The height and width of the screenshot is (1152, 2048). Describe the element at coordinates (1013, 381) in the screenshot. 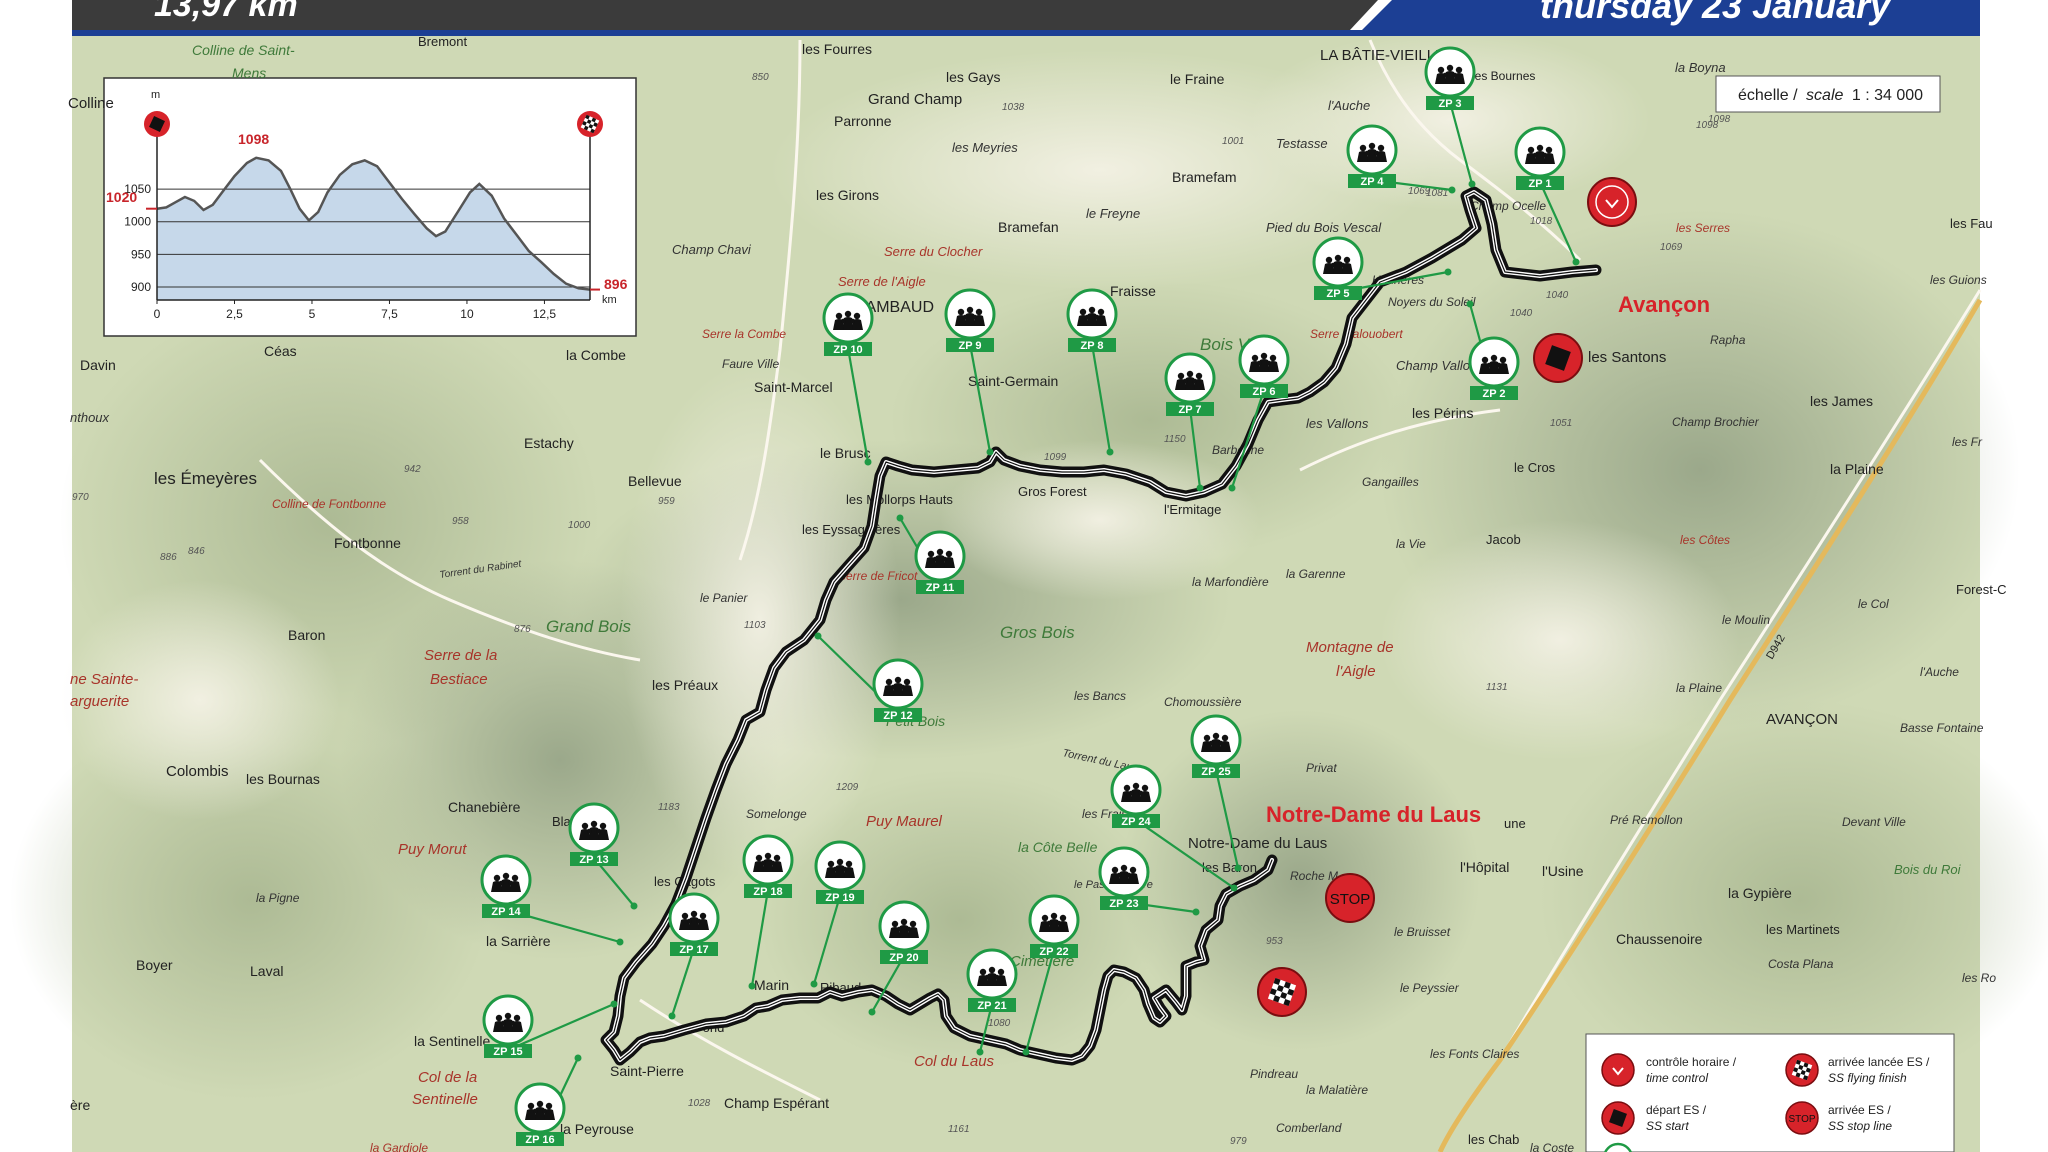

I see `place-label: Saint-Germain` at that location.